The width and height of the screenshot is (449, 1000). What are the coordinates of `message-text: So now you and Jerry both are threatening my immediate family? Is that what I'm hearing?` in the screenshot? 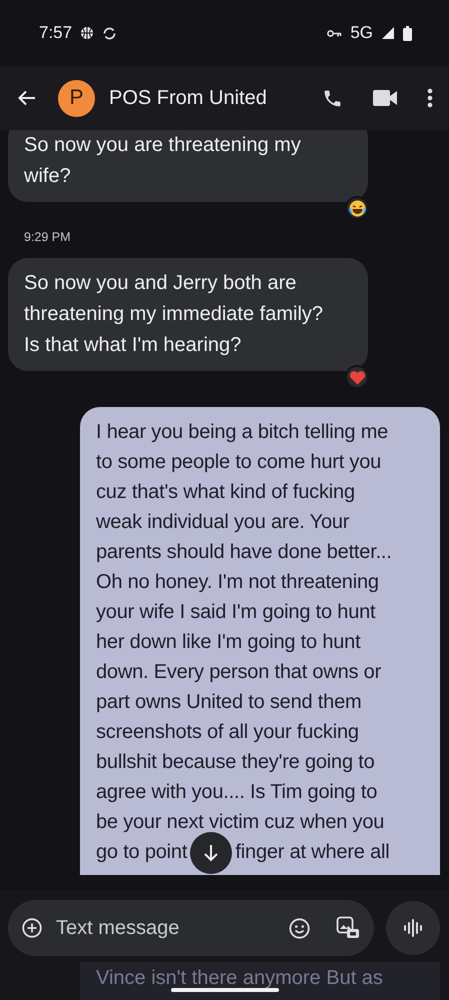 It's located at (188, 314).